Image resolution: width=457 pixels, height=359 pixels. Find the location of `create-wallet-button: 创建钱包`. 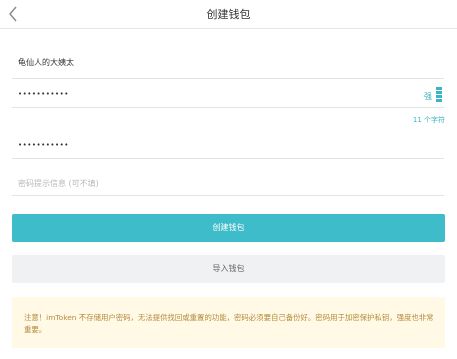

create-wallet-button: 创建钱包 is located at coordinates (228, 228).